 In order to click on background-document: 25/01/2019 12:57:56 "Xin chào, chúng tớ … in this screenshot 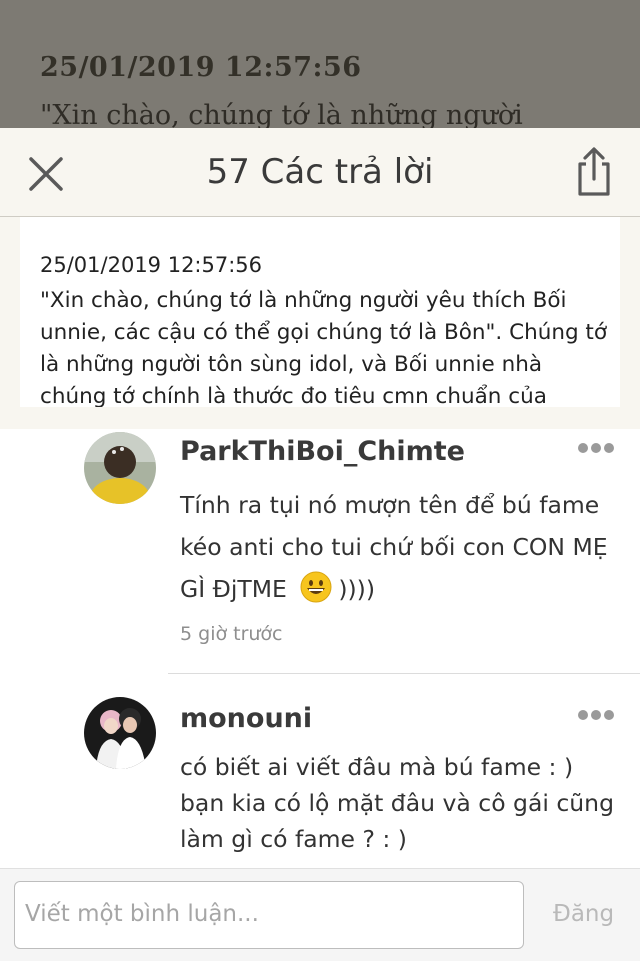, I will do `click(320, 65)`.